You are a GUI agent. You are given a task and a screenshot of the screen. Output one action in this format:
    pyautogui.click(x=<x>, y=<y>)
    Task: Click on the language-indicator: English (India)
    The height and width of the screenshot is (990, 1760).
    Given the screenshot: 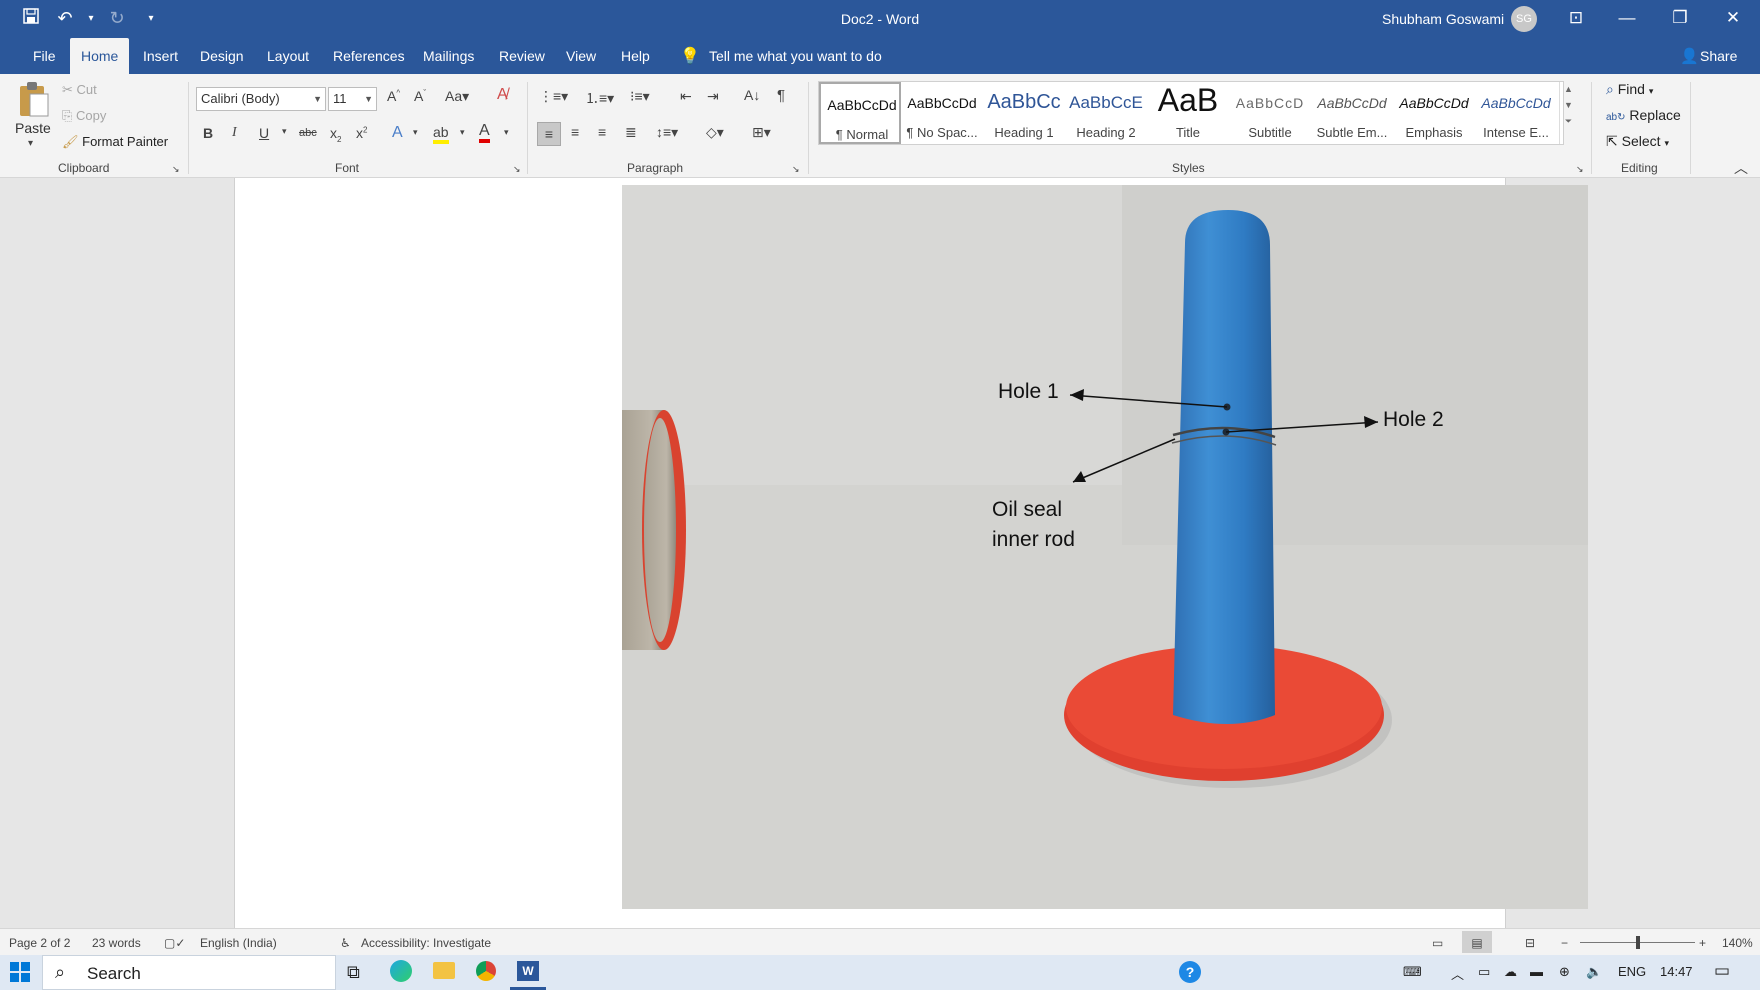 What is the action you would take?
    pyautogui.click(x=238, y=943)
    